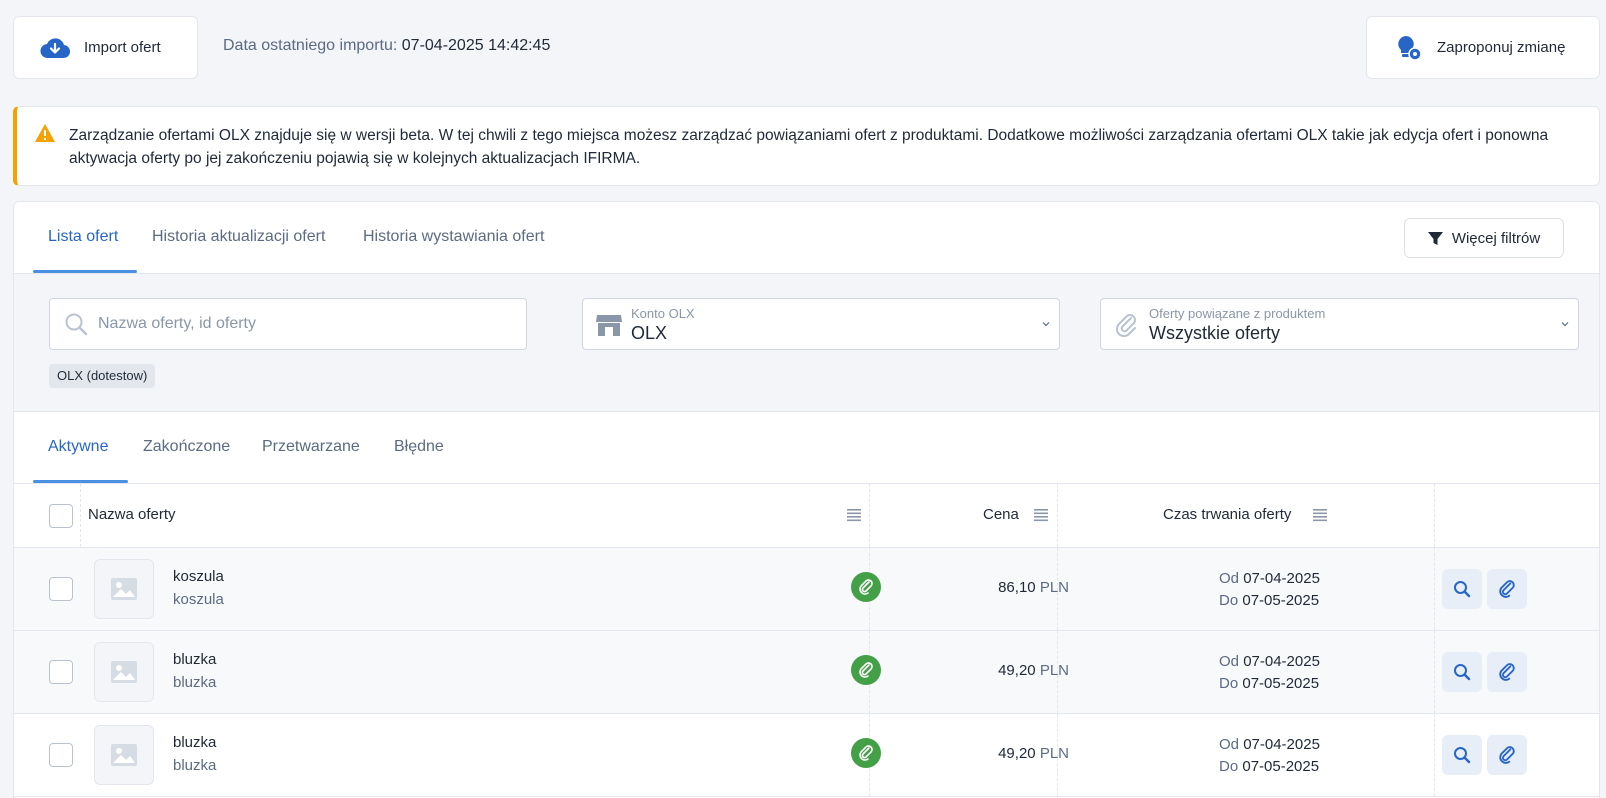 Image resolution: width=1606 pixels, height=798 pixels. Describe the element at coordinates (1496, 238) in the screenshot. I see `more-filters-label: Więcej filtrów` at that location.